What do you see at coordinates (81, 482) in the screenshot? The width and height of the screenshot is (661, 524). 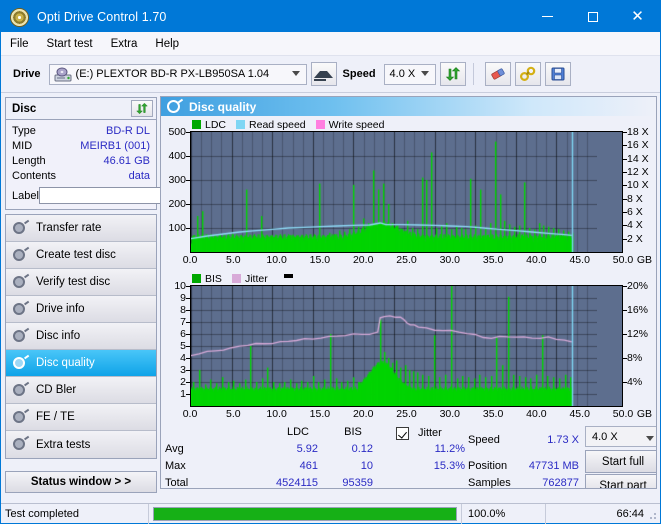 I see `status-window-button: Status window > >` at bounding box center [81, 482].